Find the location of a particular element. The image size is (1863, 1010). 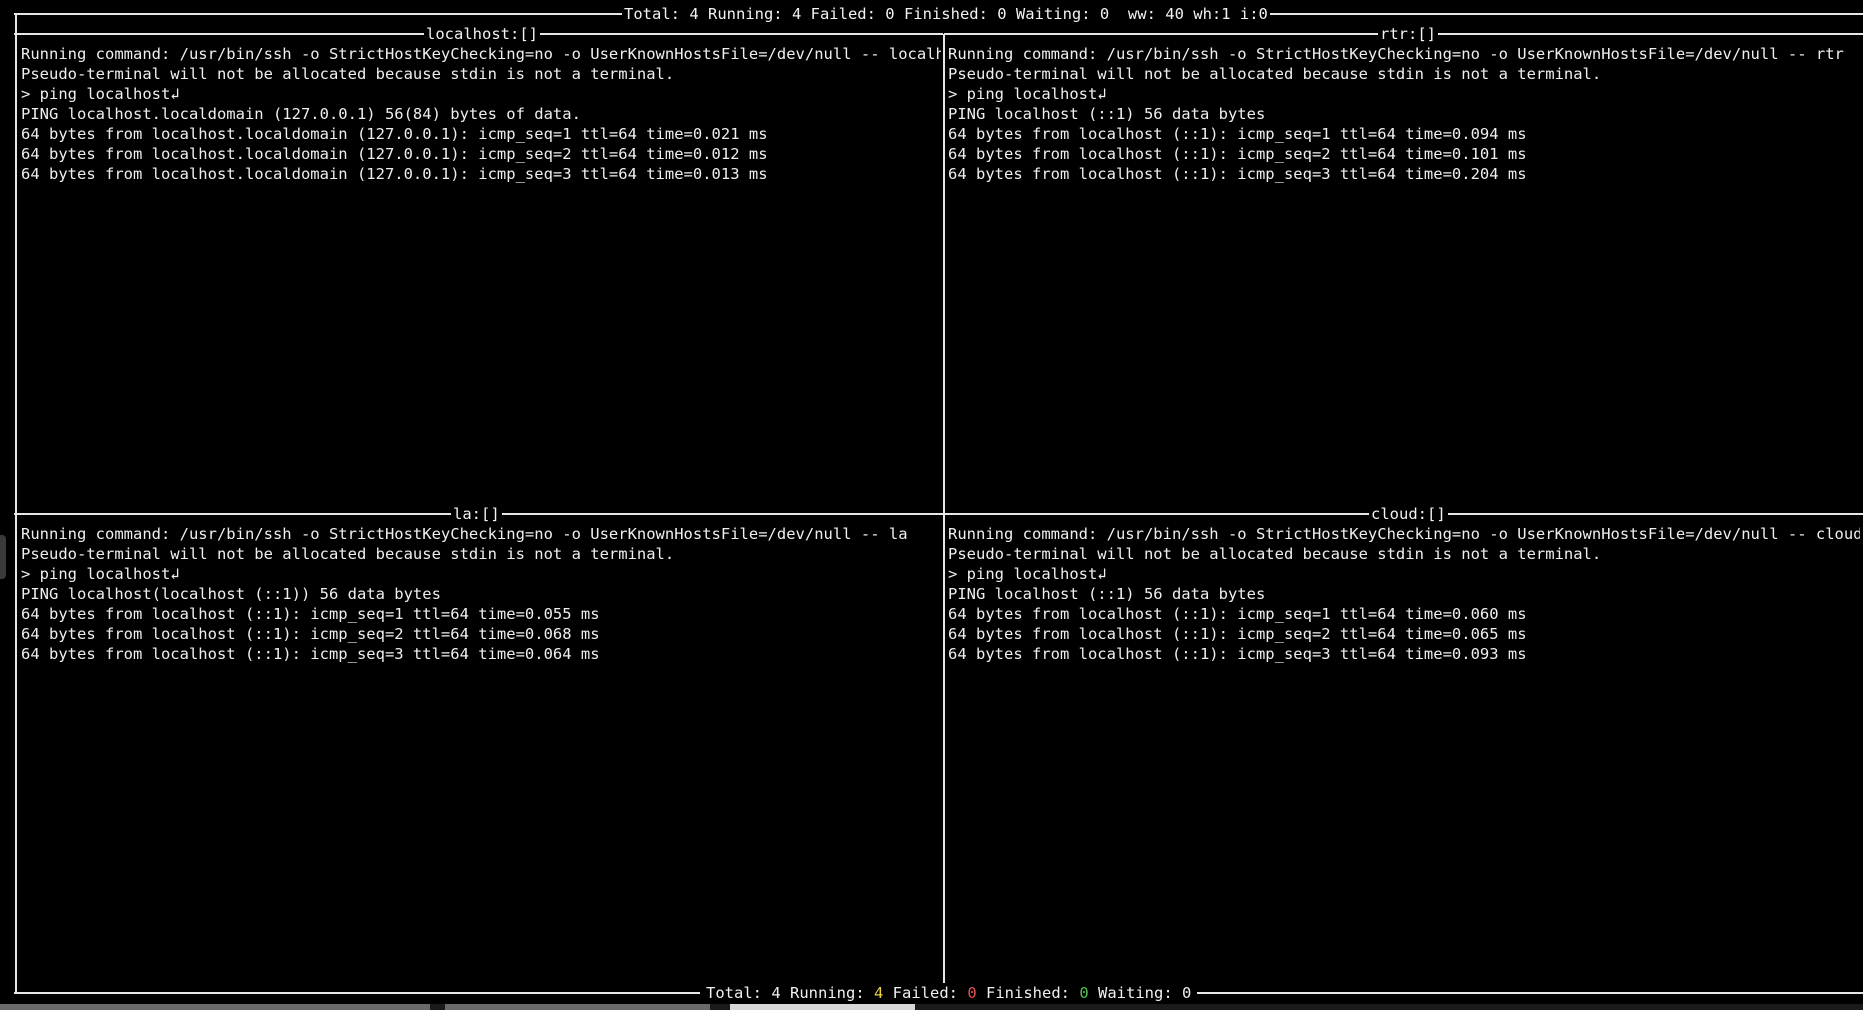

left-border is located at coordinates (16, 503).